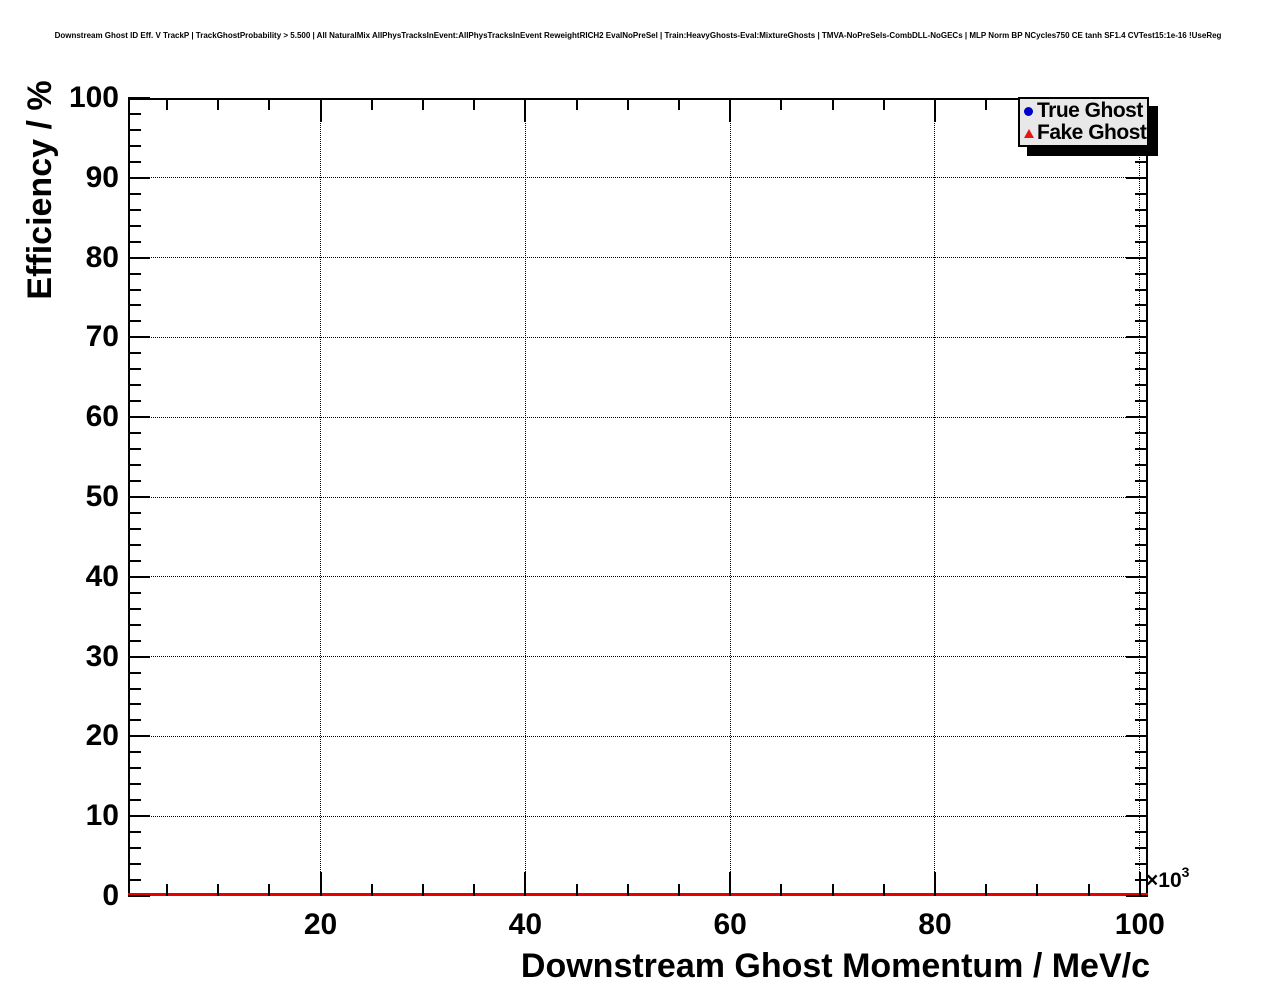 This screenshot has width=1276, height=996. What do you see at coordinates (638, 894) in the screenshot?
I see `fake-ghost-zero-efficiency-line` at bounding box center [638, 894].